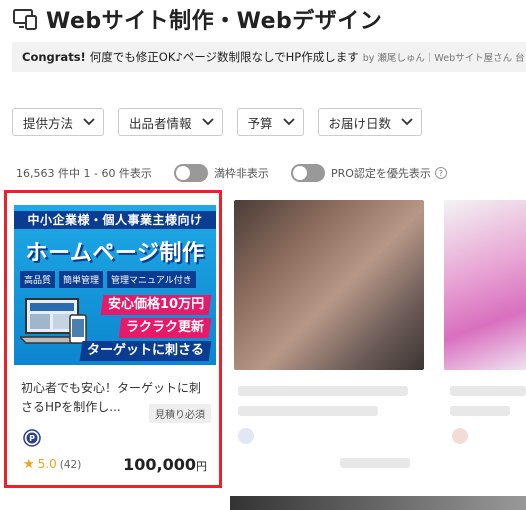 Image resolution: width=526 pixels, height=510 pixels. Describe the element at coordinates (378, 503) in the screenshot. I see `next-row-preview` at that location.